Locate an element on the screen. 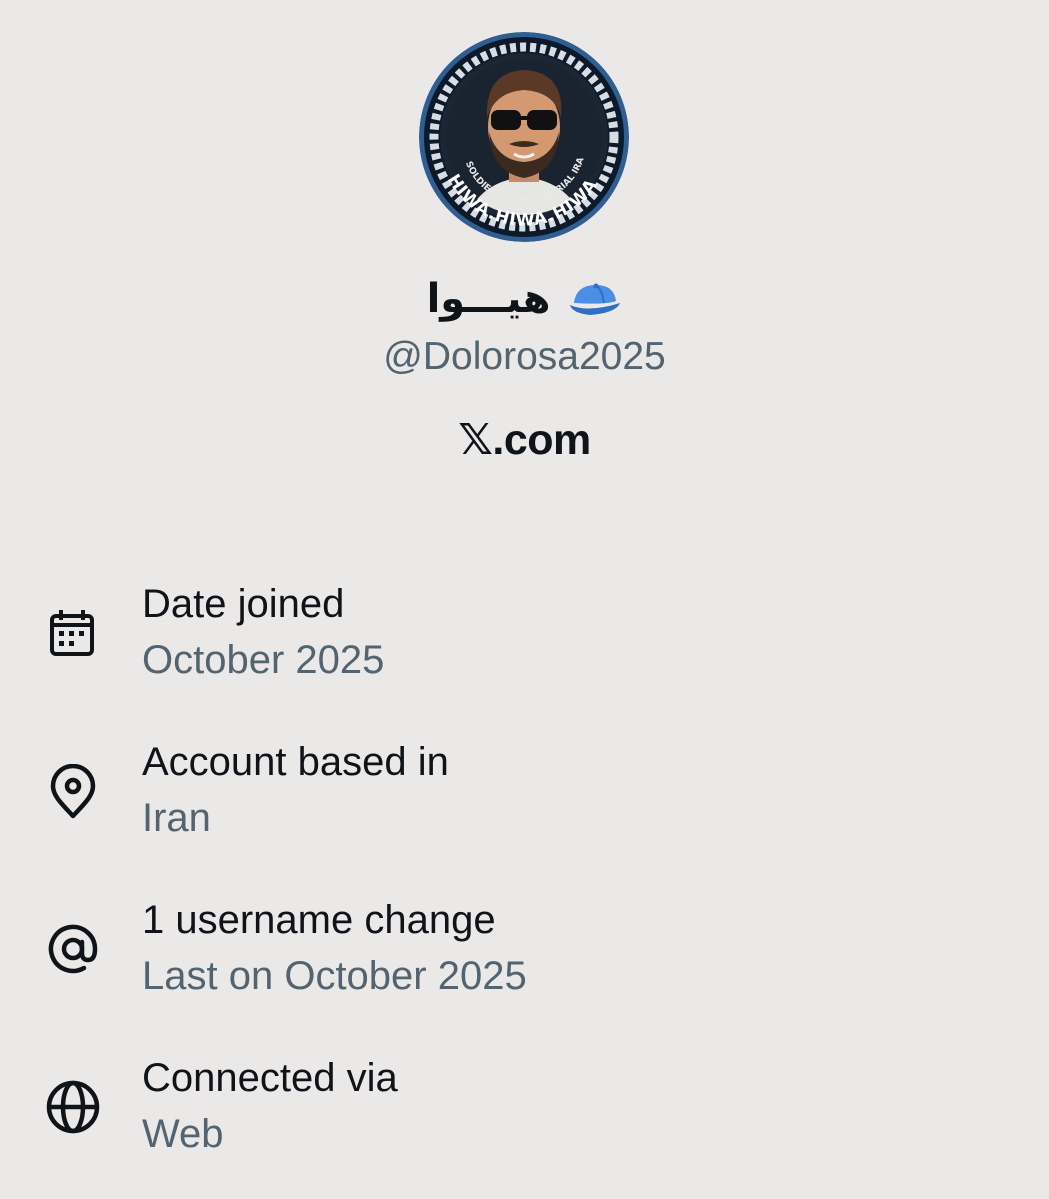 The height and width of the screenshot is (1199, 1049). connected-via-value: Web is located at coordinates (183, 1134).